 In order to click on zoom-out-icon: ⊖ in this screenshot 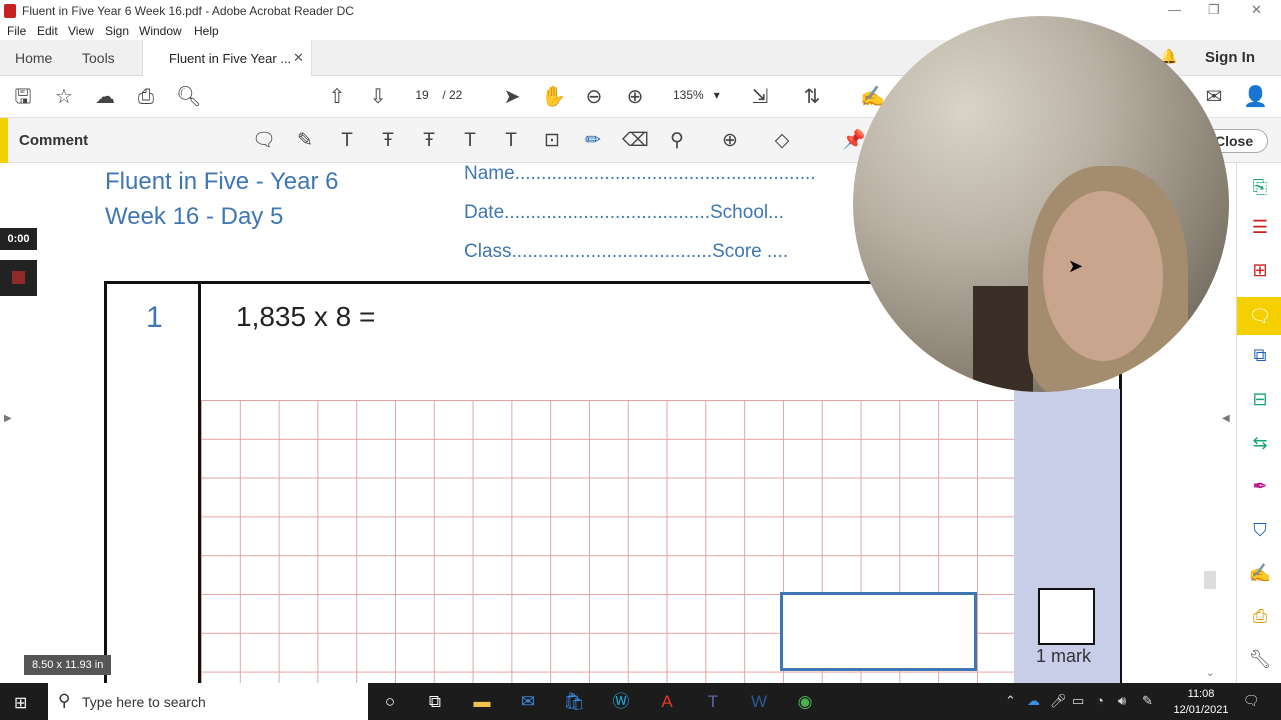, I will do `click(594, 97)`.